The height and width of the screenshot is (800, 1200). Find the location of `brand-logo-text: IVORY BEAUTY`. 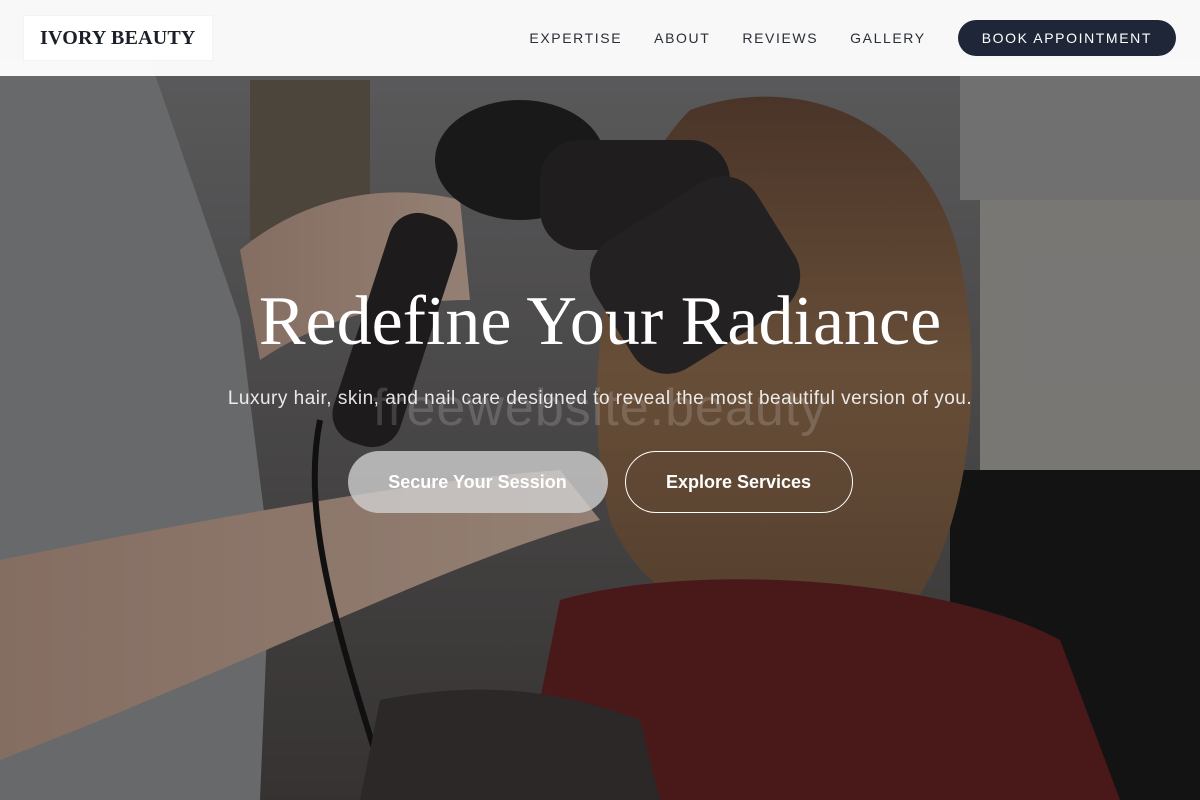

brand-logo-text: IVORY BEAUTY is located at coordinates (118, 37).